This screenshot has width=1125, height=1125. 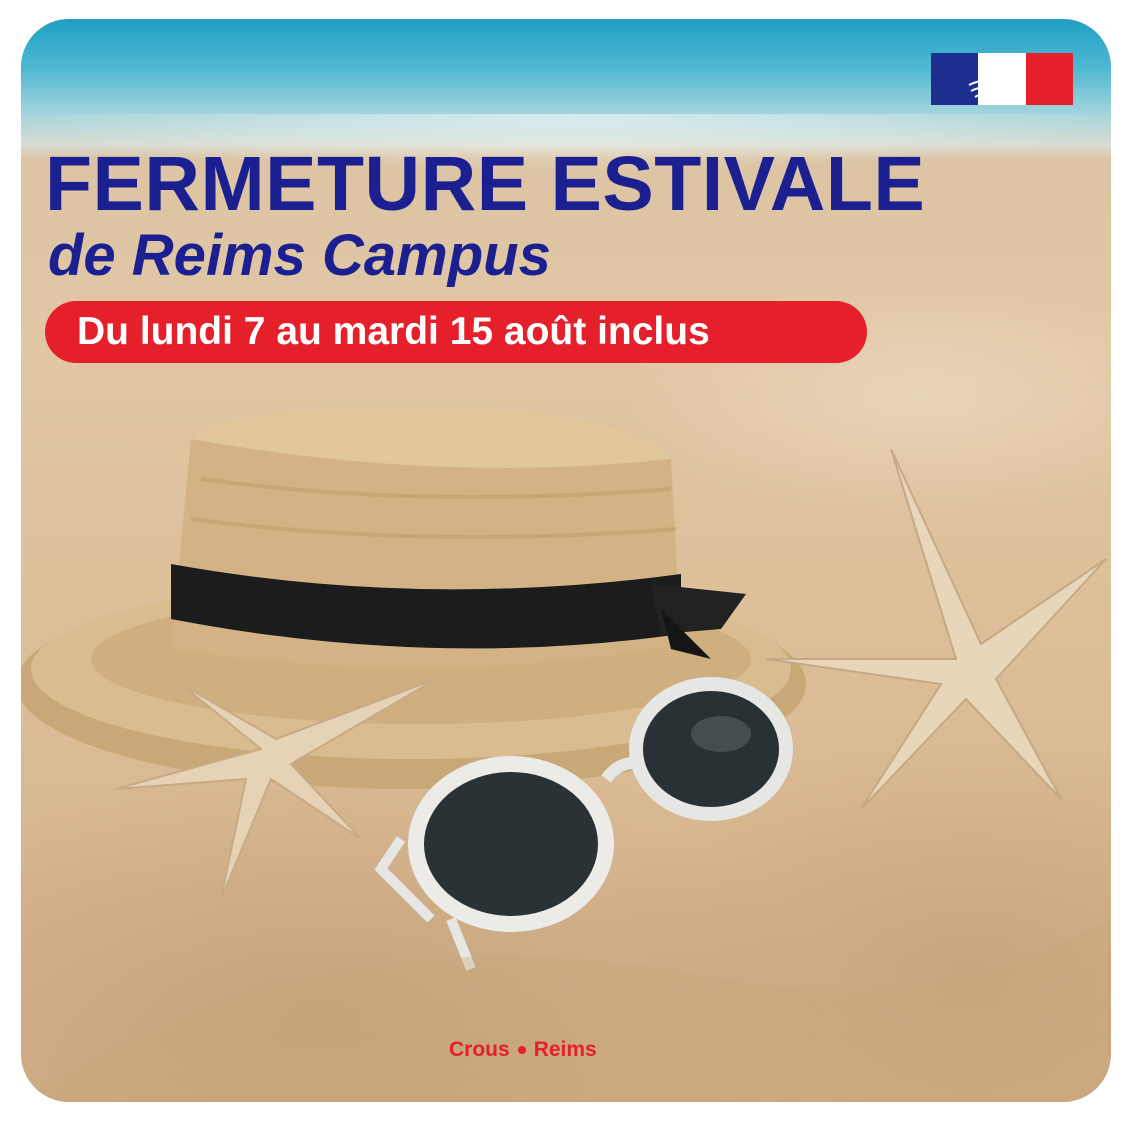 What do you see at coordinates (996, 81) in the screenshot?
I see `marianne-icon` at bounding box center [996, 81].